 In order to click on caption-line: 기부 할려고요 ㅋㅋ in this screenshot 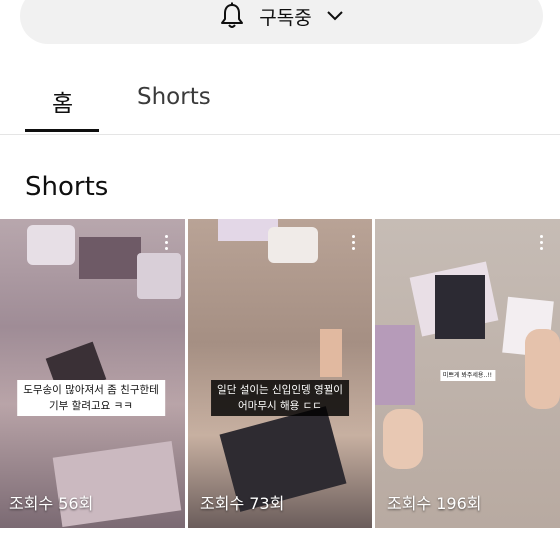, I will do `click(91, 406)`.